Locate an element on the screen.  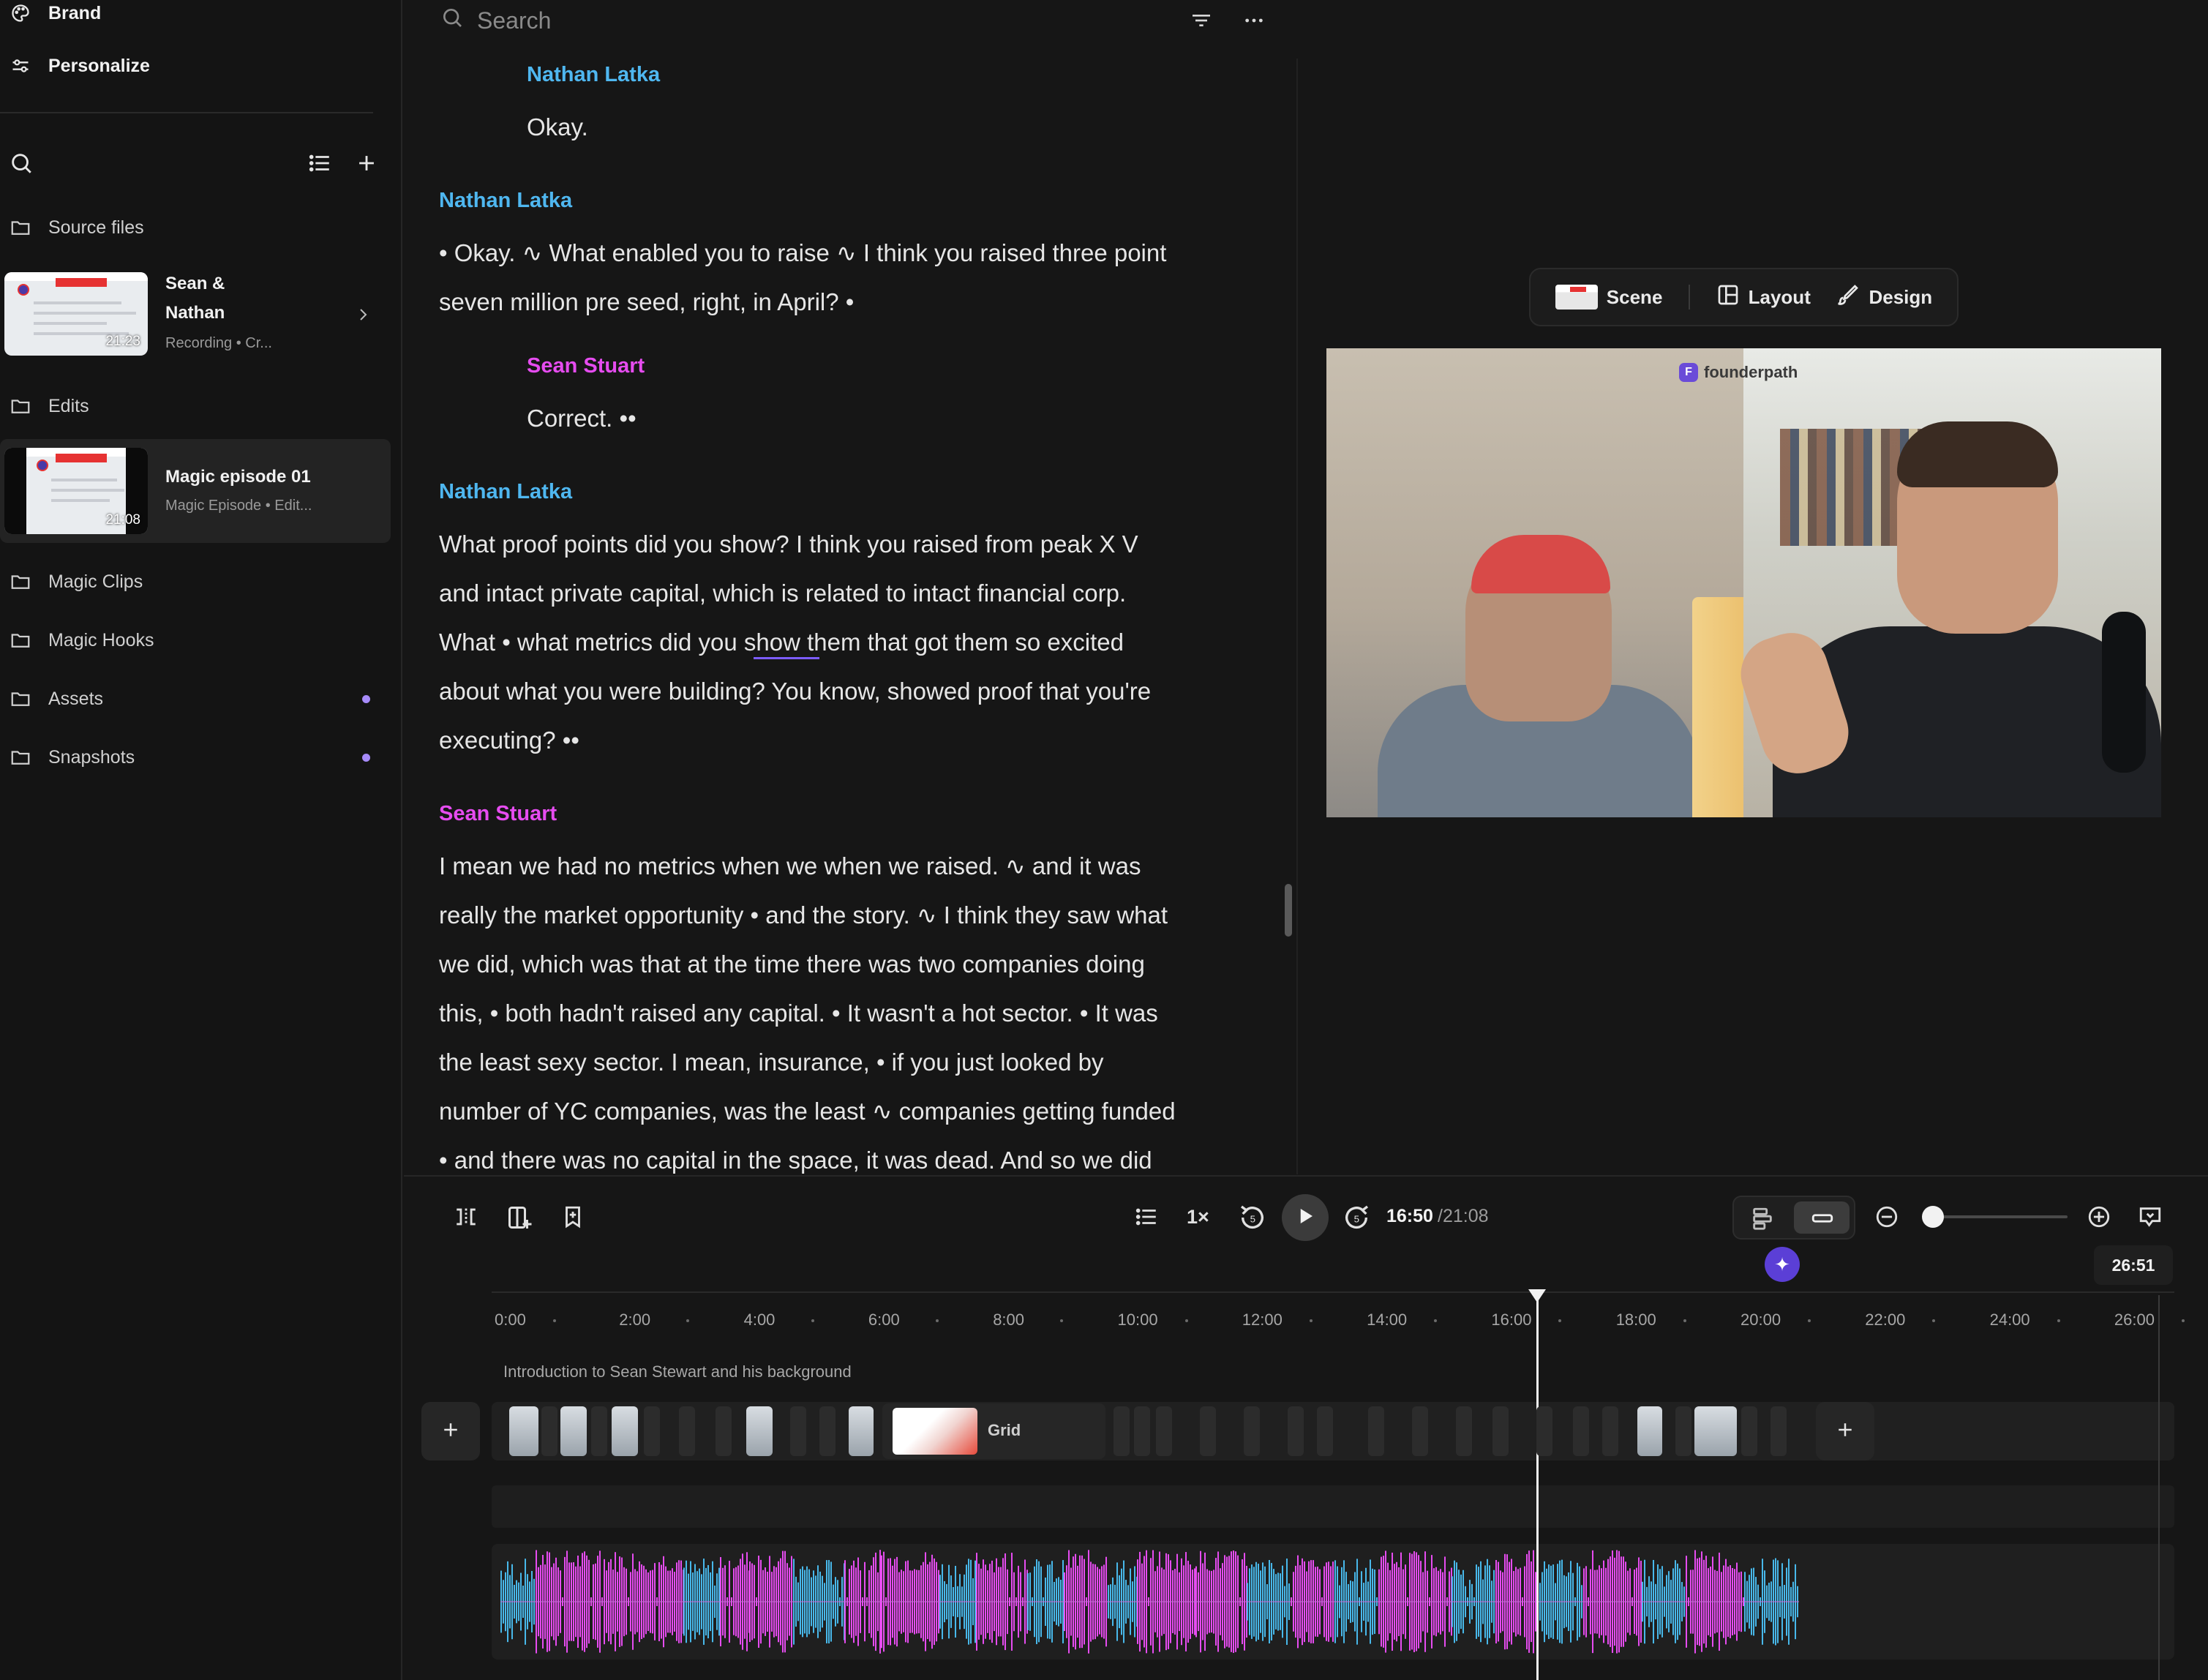
timeline-tick-label: 24:00 is located at coordinates (2009, 1319).